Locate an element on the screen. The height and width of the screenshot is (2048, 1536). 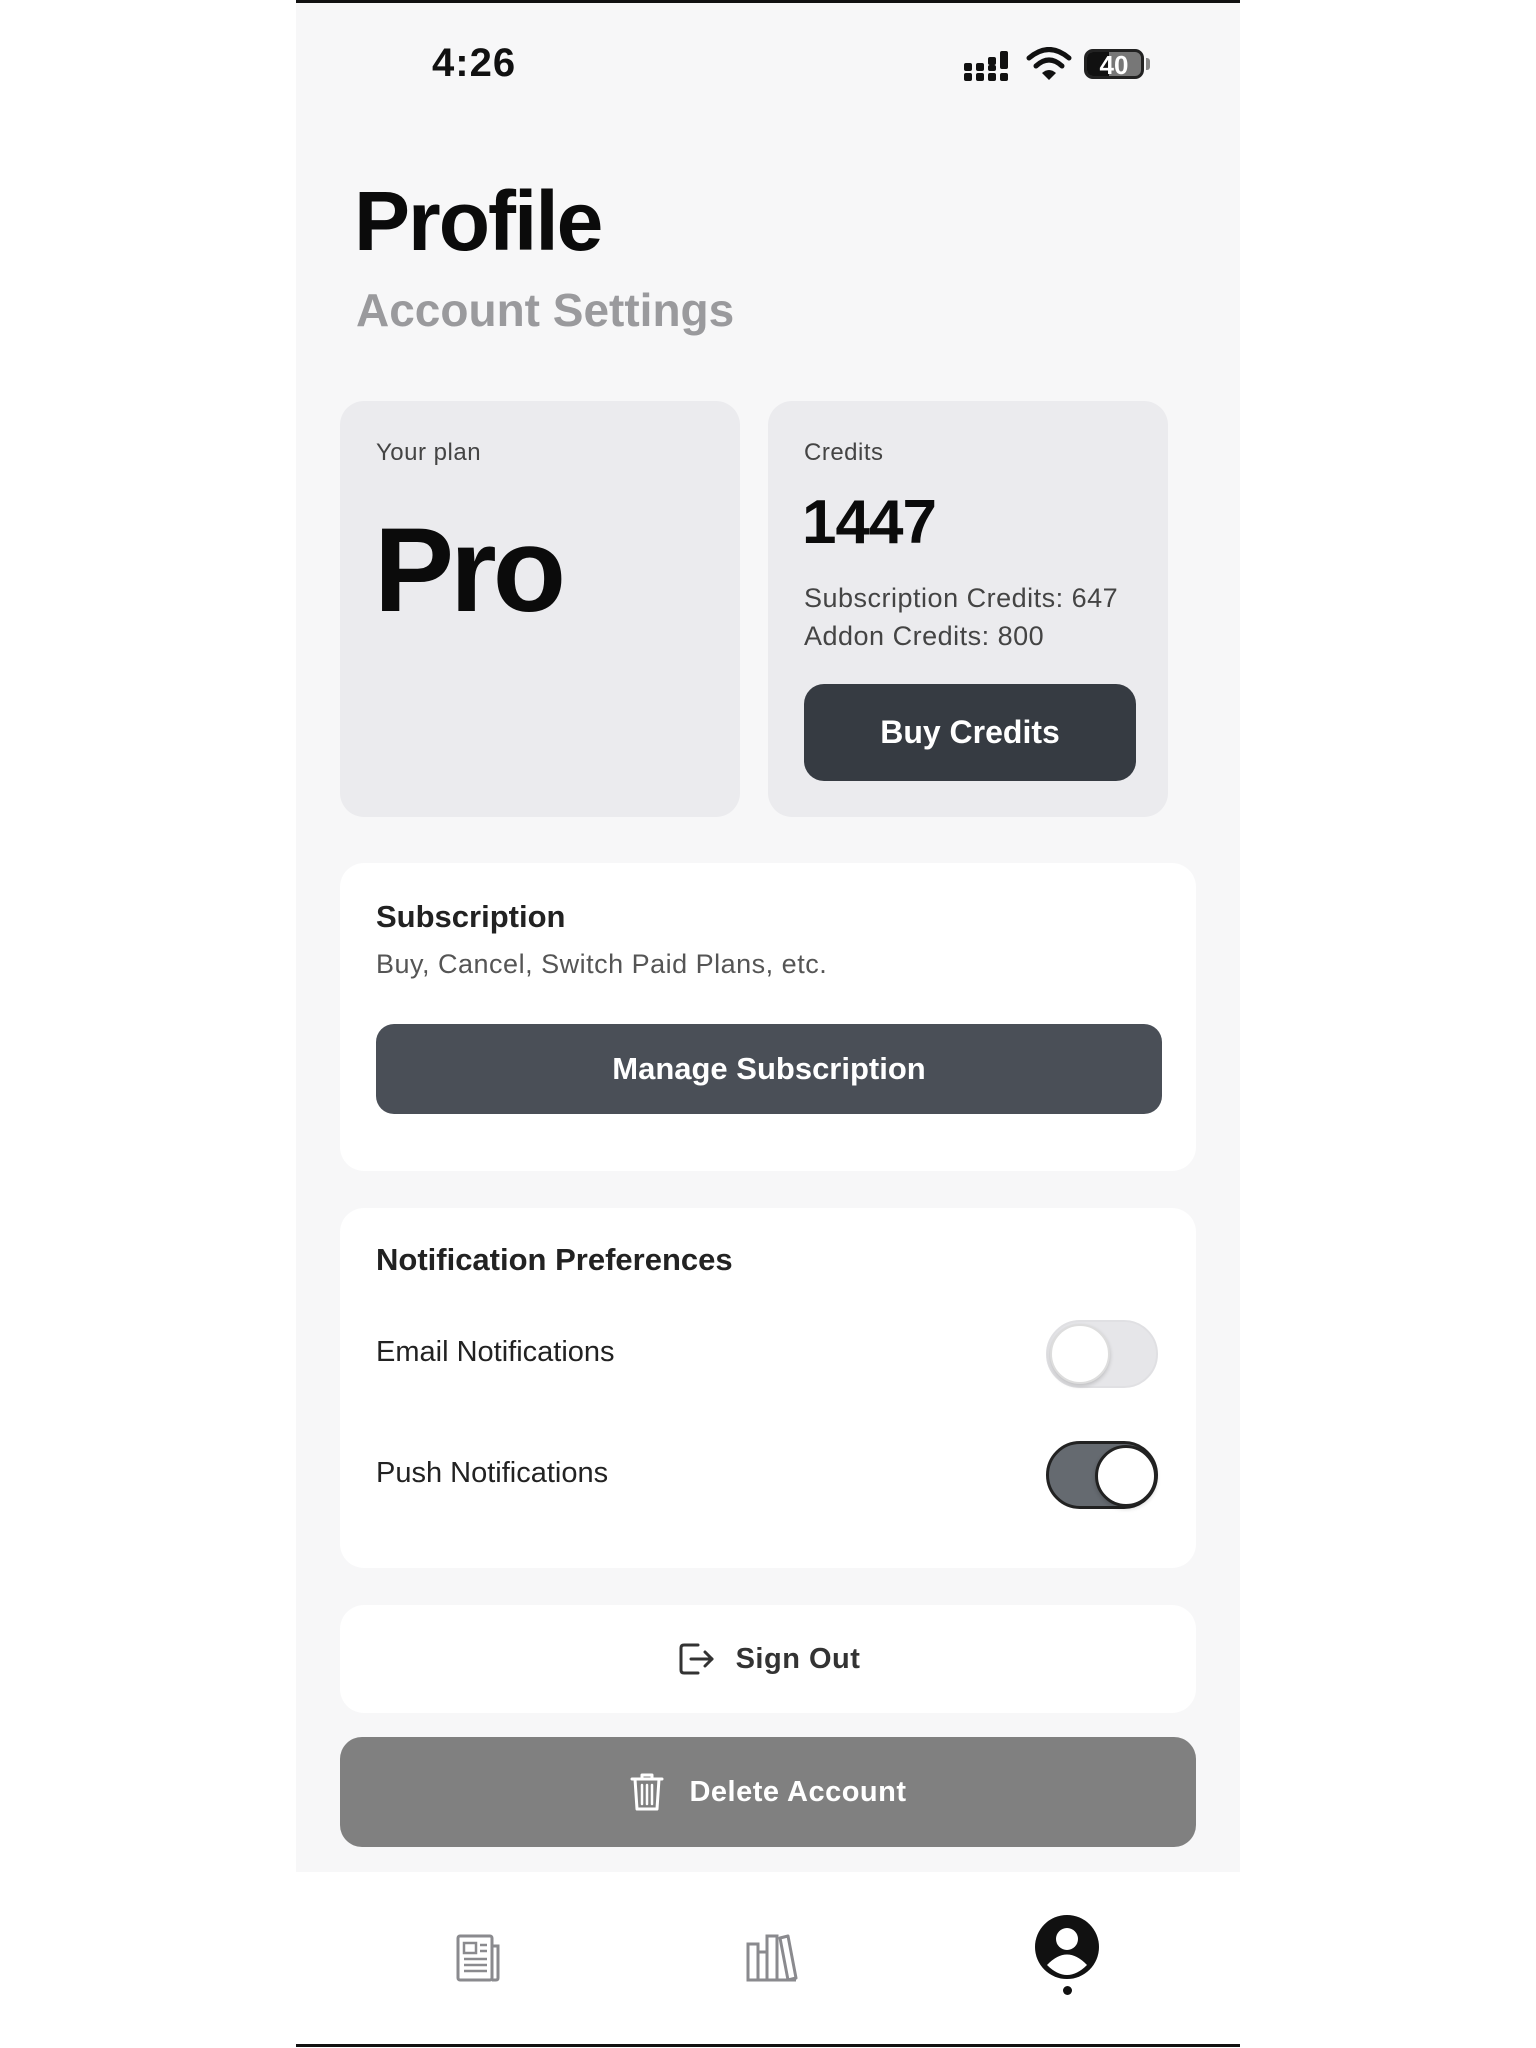
subscription-title: Subscription is located at coordinates (471, 916).